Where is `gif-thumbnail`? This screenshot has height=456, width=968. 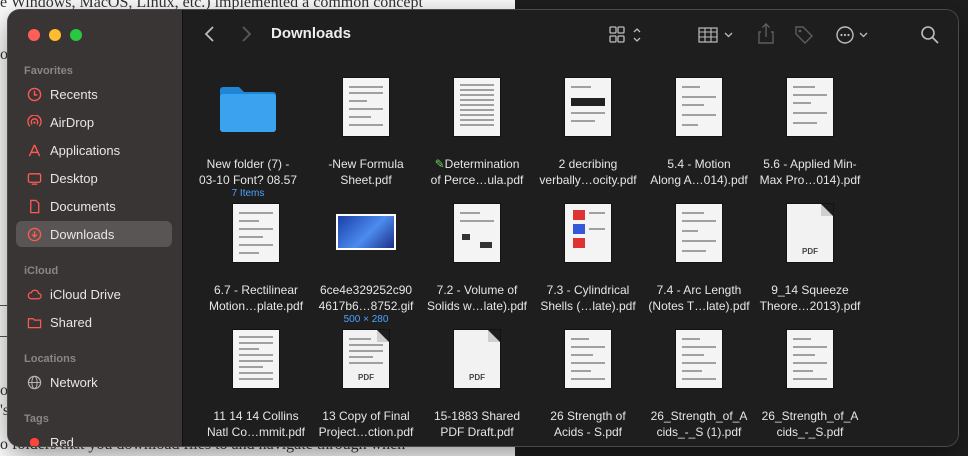 gif-thumbnail is located at coordinates (366, 232).